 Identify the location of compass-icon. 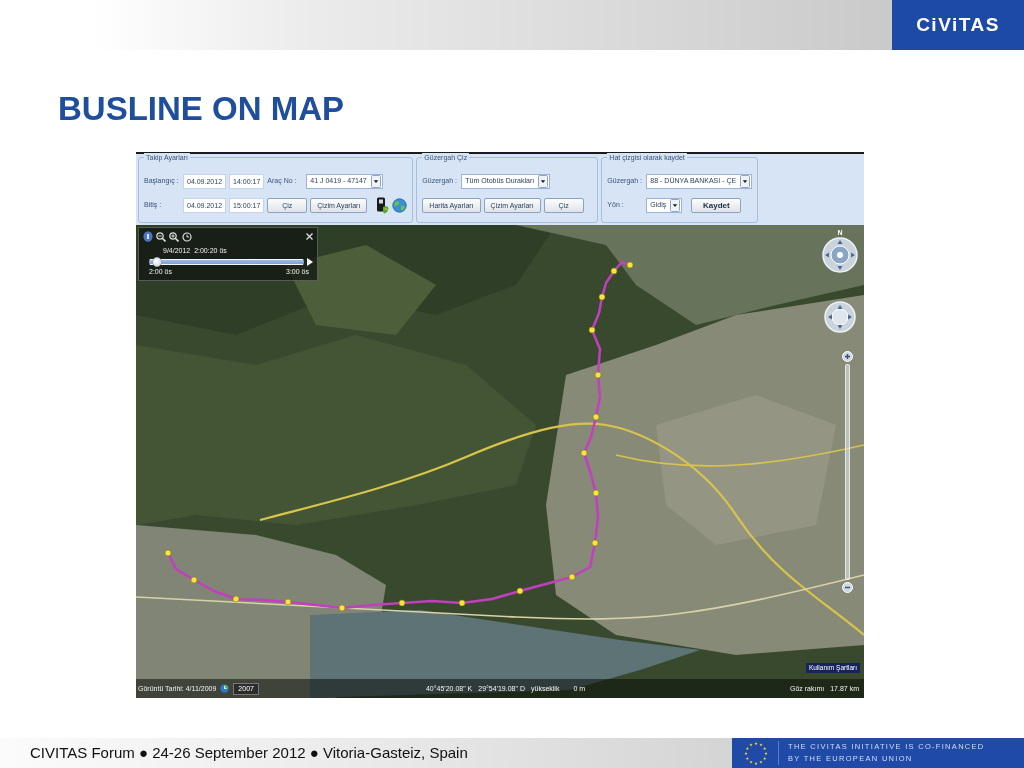
(840, 255).